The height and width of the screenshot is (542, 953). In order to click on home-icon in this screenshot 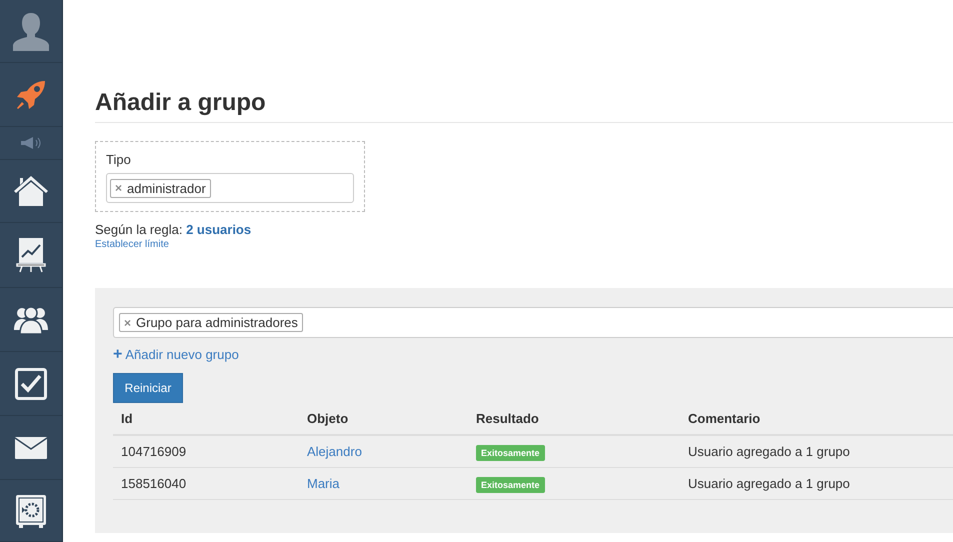, I will do `click(31, 191)`.